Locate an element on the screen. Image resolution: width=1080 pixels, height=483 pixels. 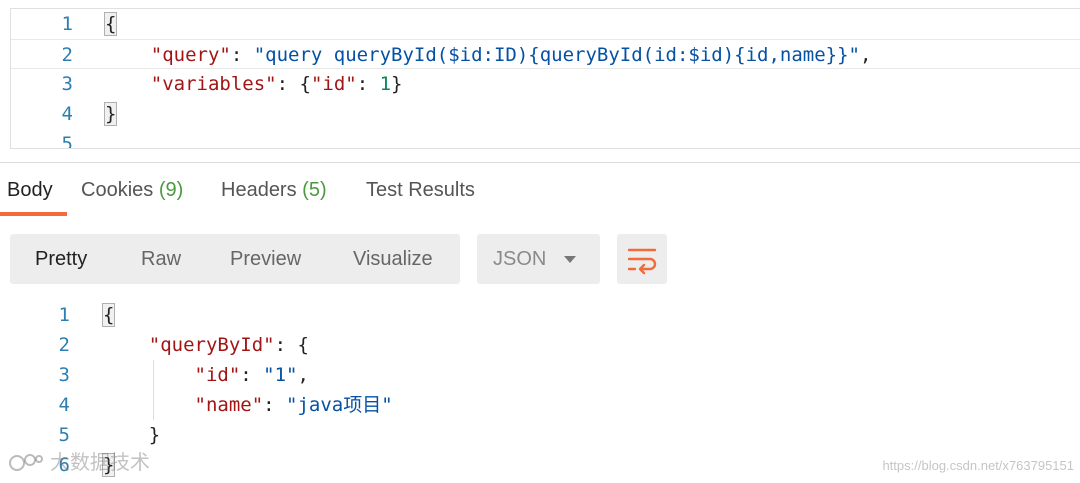
watermark-logo: 大数据技术 is located at coordinates (79, 463).